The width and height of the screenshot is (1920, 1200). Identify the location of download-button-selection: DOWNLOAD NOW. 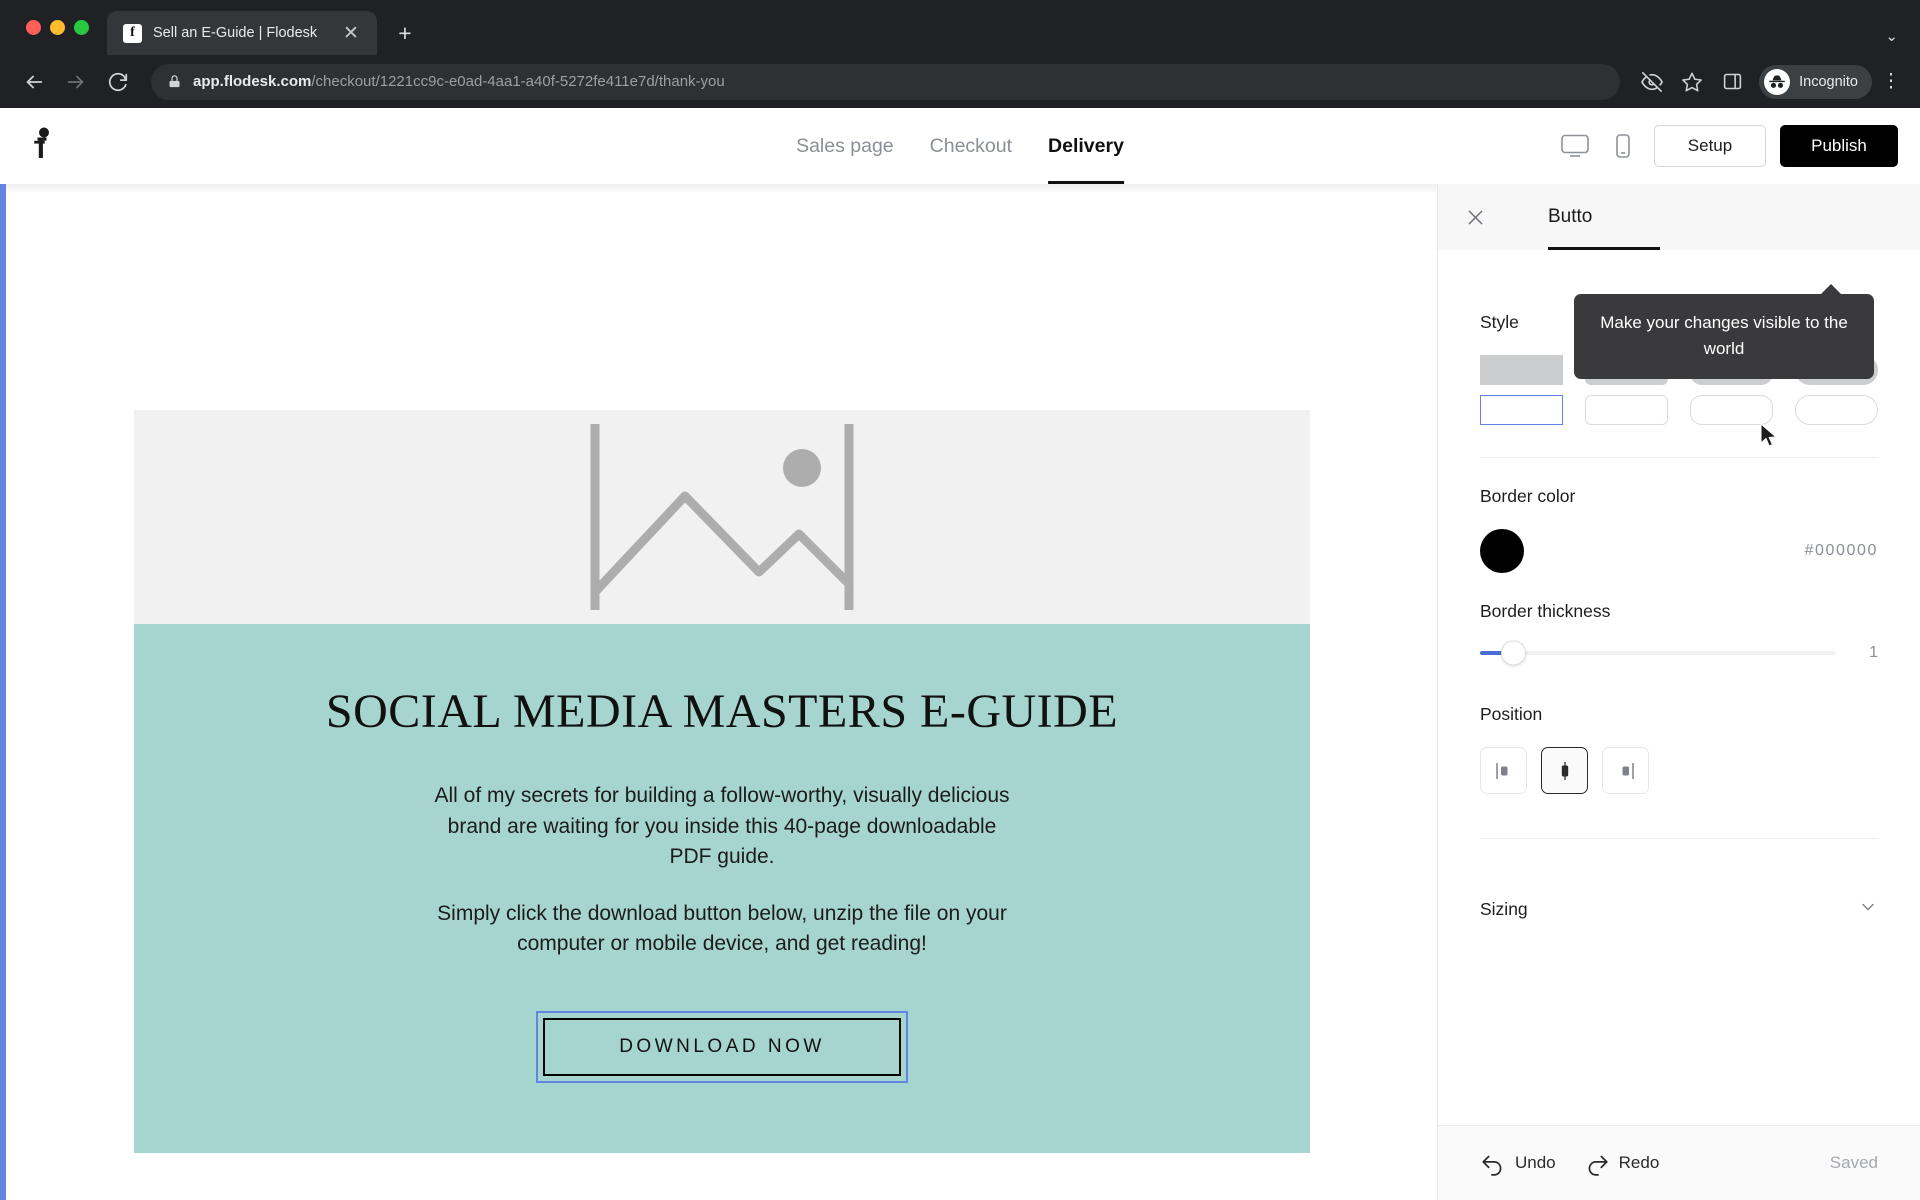
(722, 1047).